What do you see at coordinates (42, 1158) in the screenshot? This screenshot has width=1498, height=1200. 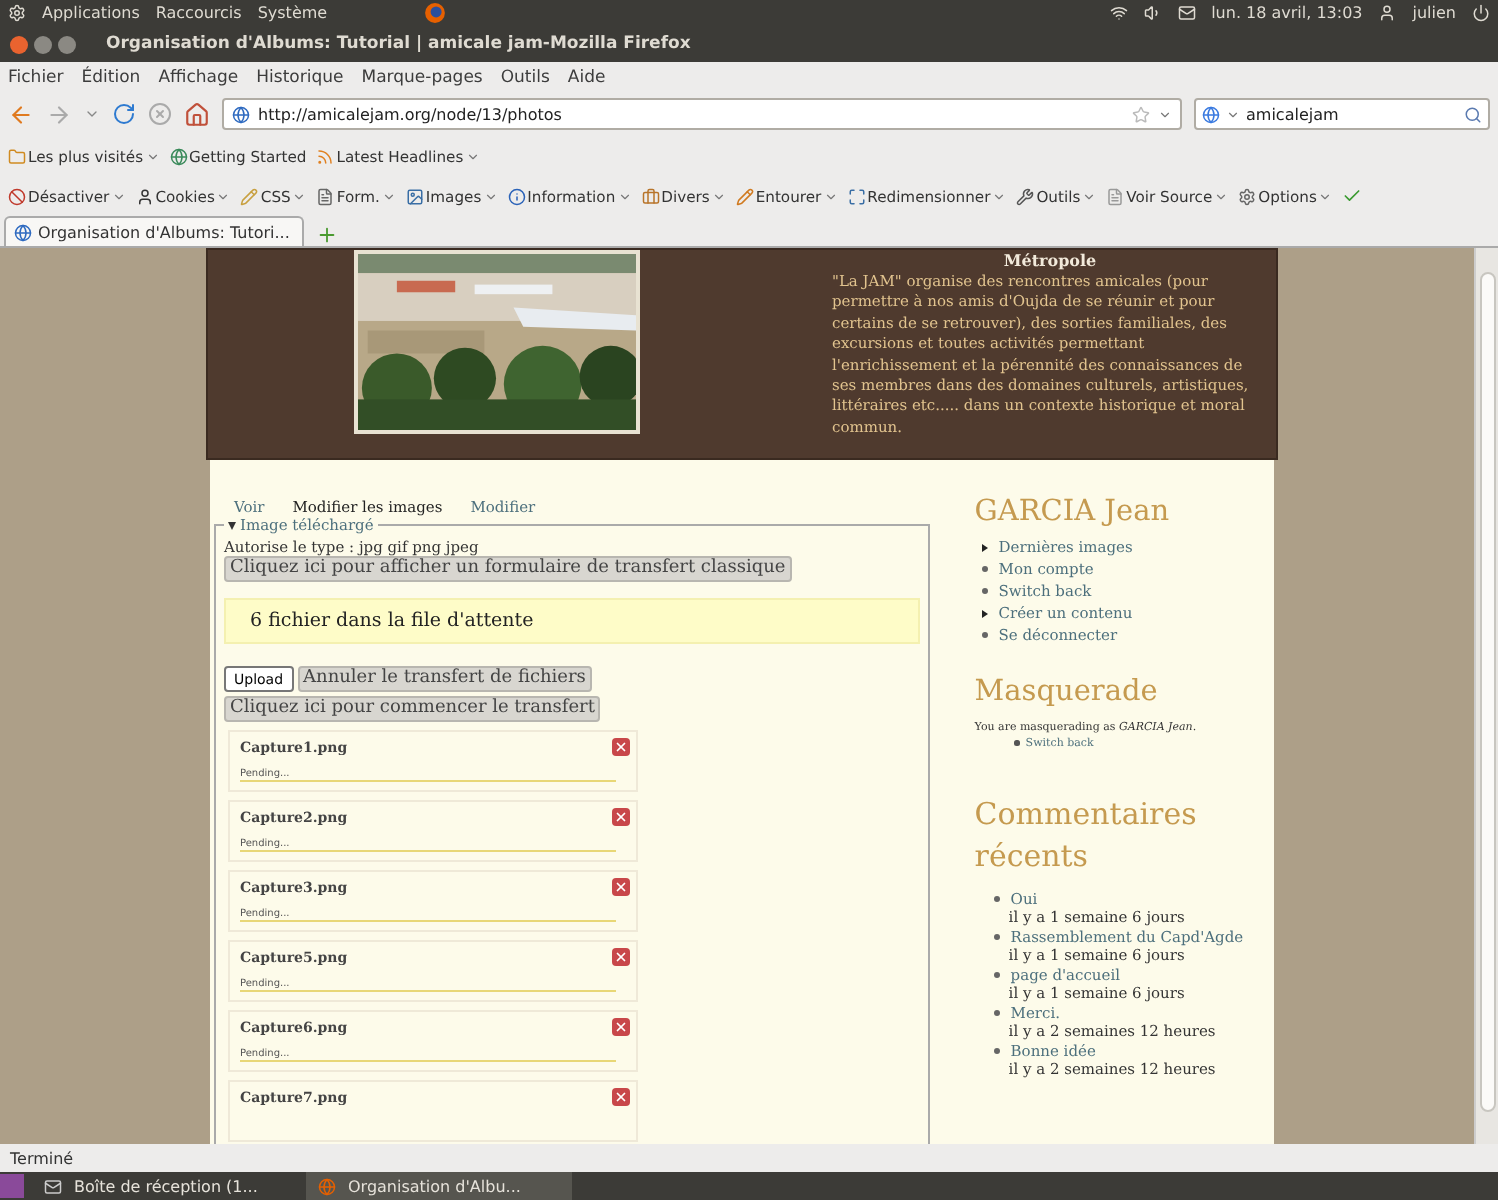 I see `status-text: Terminé` at bounding box center [42, 1158].